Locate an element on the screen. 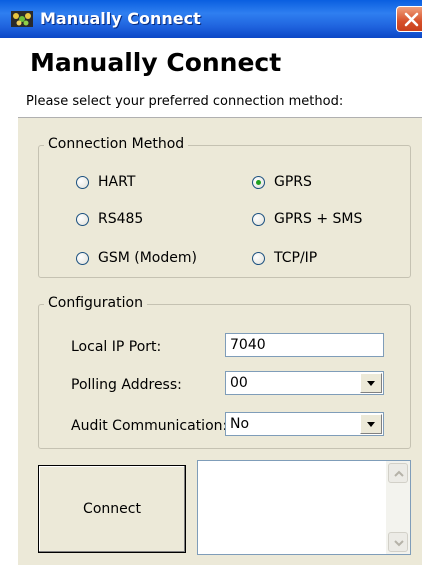 This screenshot has width=422, height=565. audit-communication-value: No is located at coordinates (240, 424).